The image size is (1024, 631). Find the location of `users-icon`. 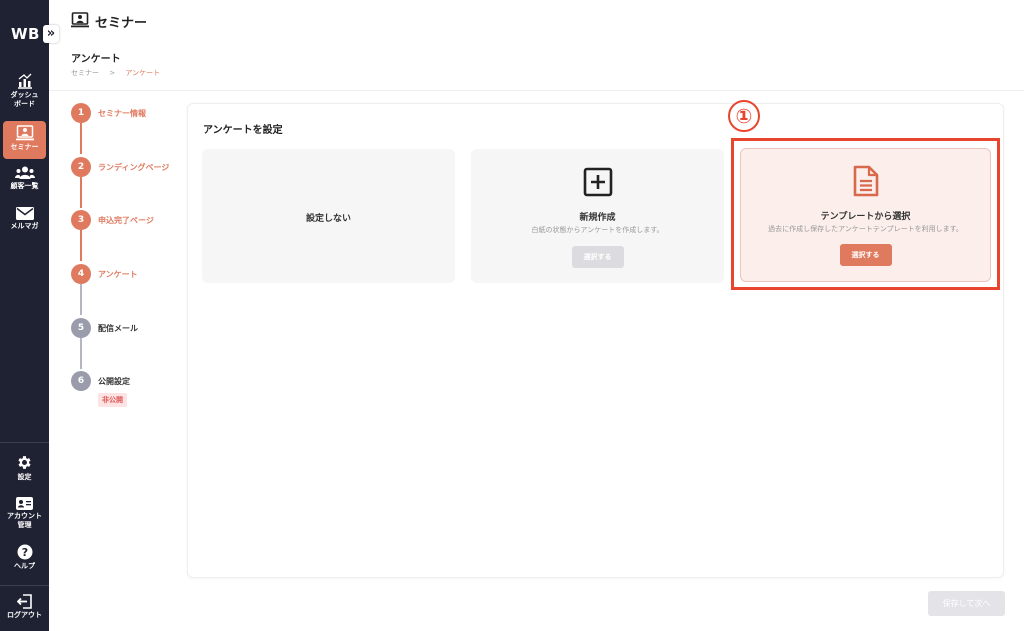

users-icon is located at coordinates (24, 172).